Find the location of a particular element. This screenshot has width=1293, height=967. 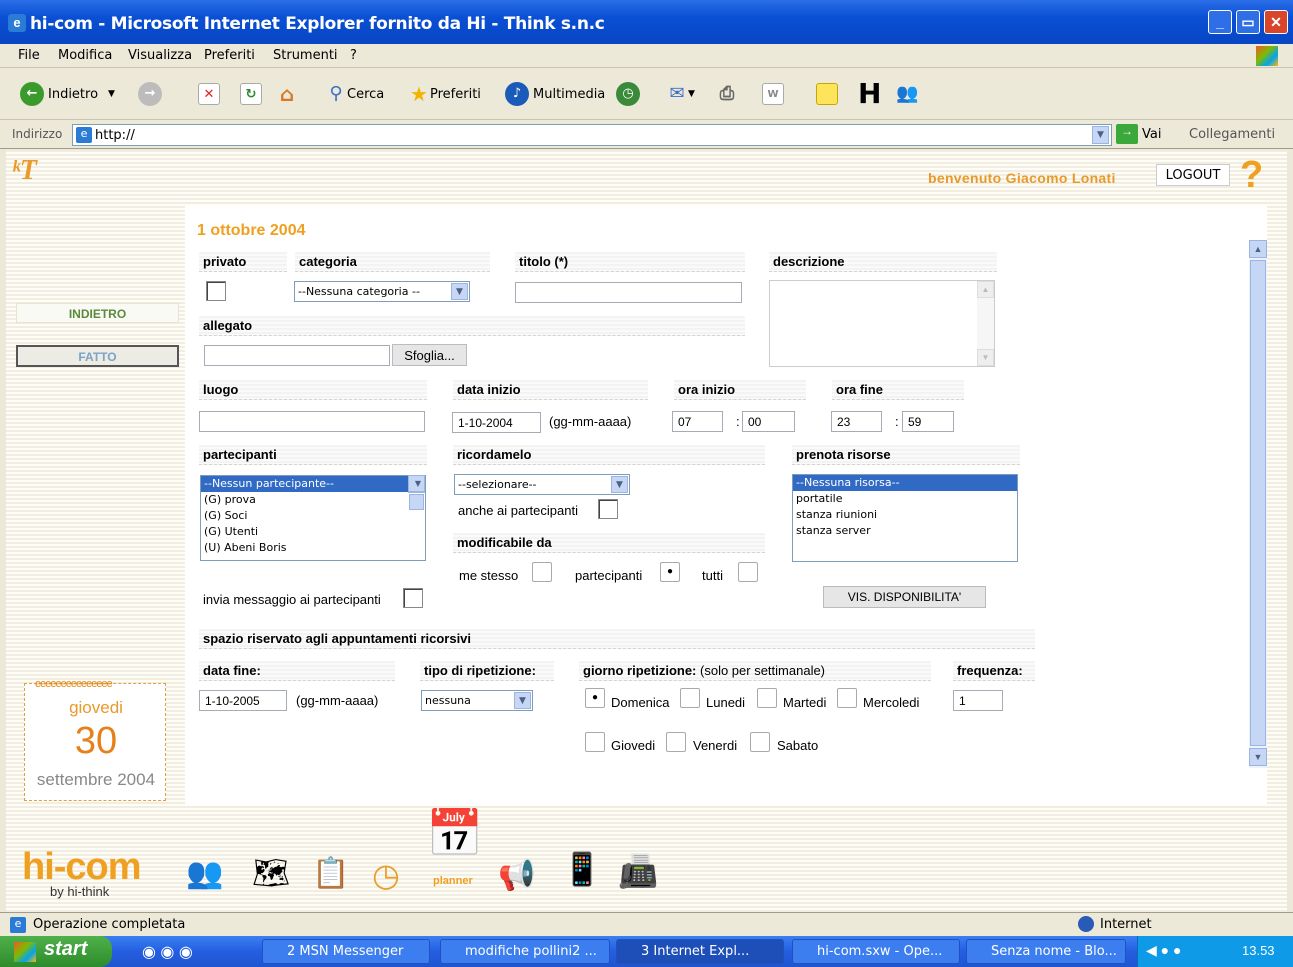

content-scrollbar: ▲ ▼ is located at coordinates (1258, 504).